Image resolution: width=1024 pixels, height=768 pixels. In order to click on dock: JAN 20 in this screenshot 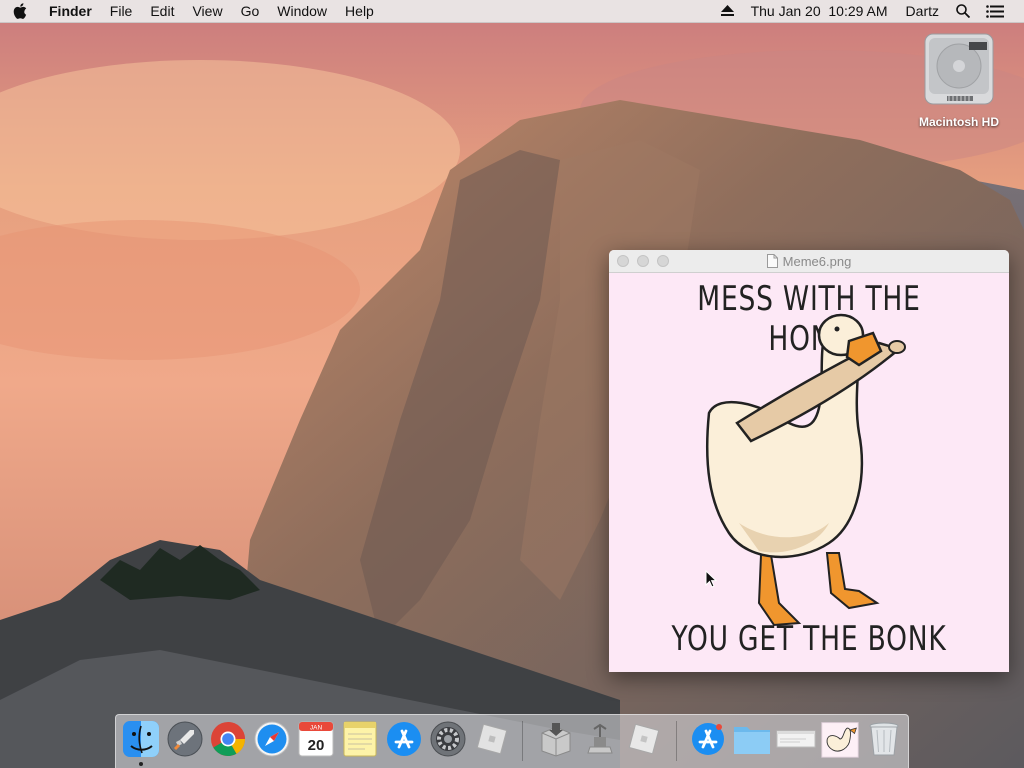, I will do `click(512, 741)`.